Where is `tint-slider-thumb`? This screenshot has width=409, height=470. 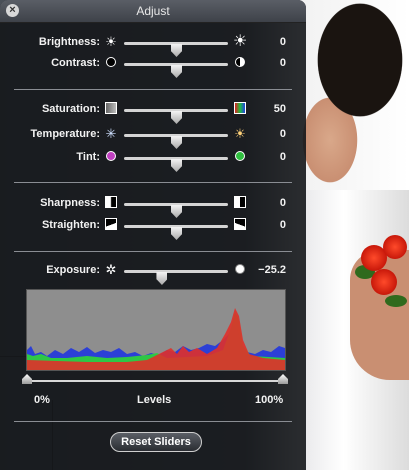 tint-slider-thumb is located at coordinates (176, 165).